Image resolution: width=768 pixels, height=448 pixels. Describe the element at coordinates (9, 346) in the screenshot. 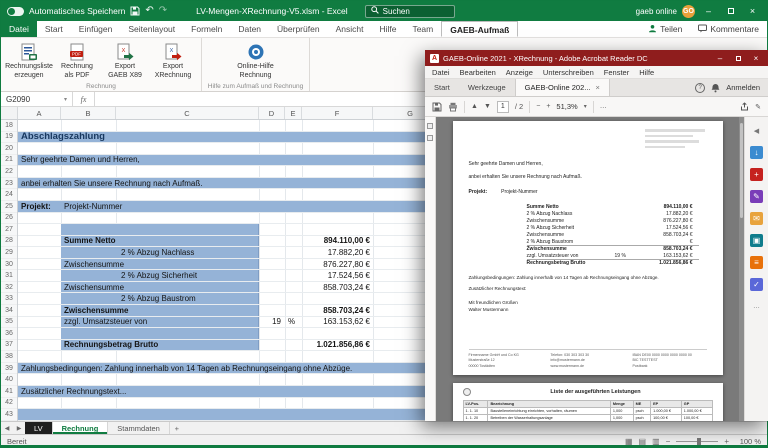

I see `row-number: 37` at that location.